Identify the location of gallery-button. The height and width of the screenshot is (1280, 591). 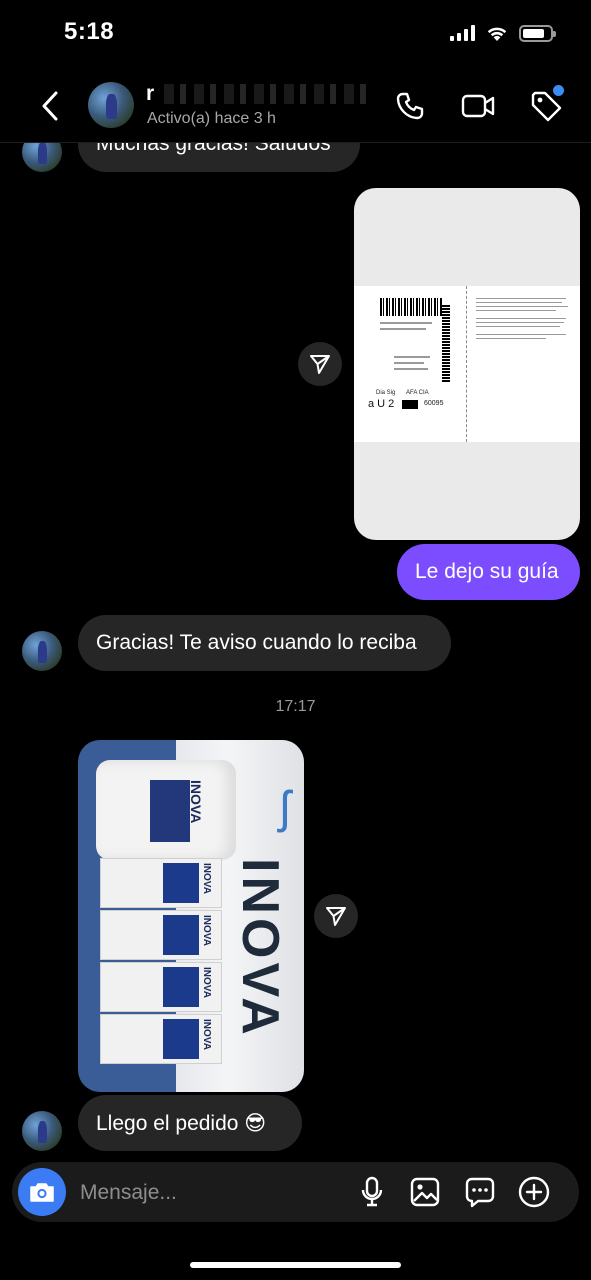
(425, 1192).